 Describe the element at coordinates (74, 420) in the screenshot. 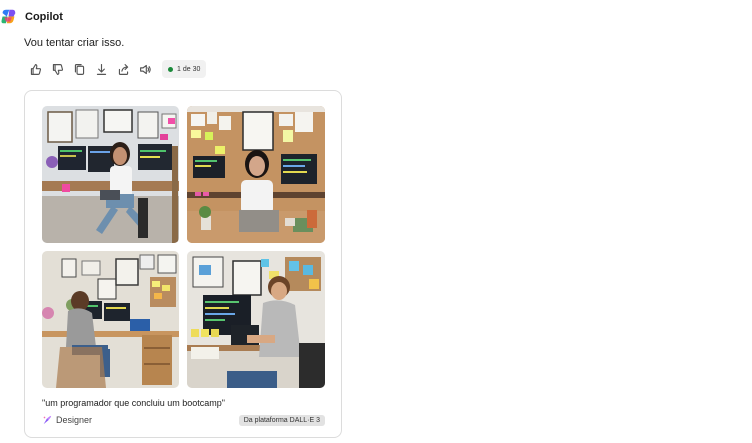

I see `designer-label: Designer` at that location.